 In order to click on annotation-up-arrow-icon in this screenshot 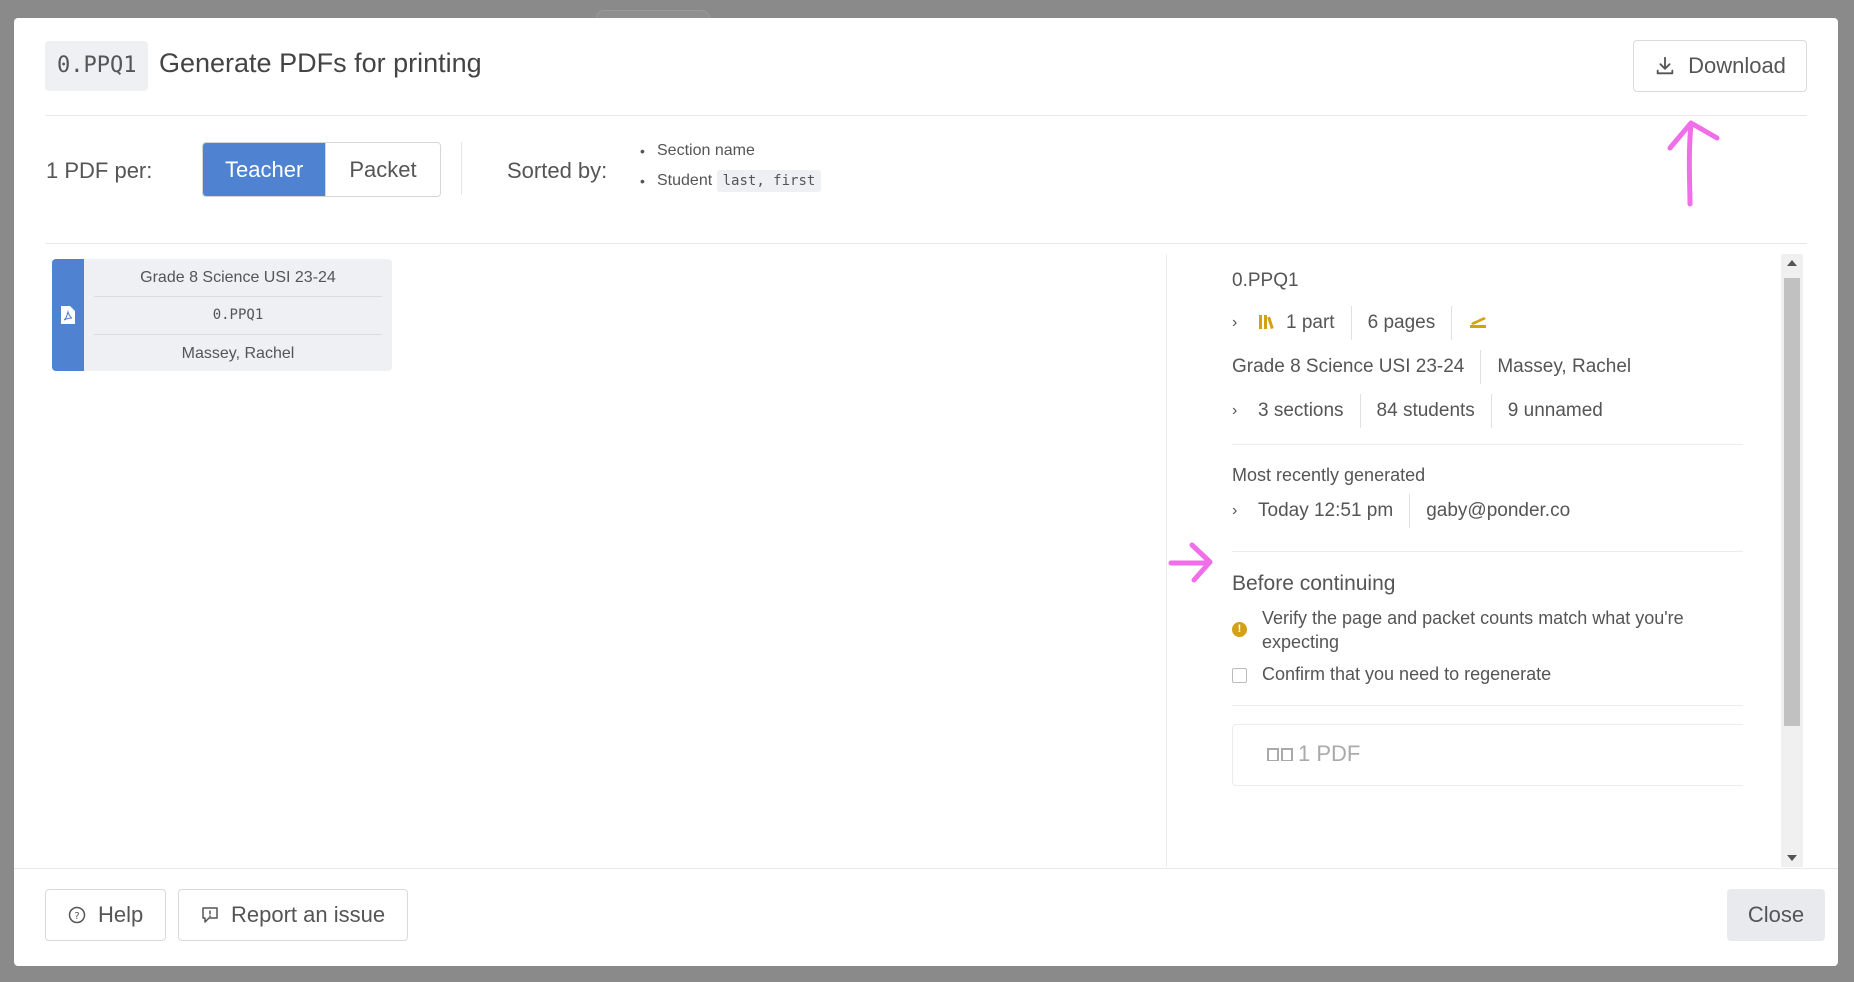, I will do `click(1693, 163)`.